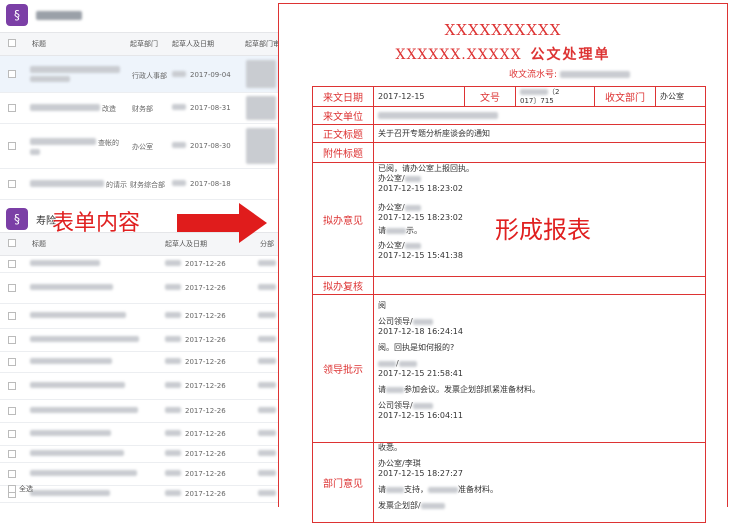  I want to click on review-label: 拟办复核, so click(343, 285).